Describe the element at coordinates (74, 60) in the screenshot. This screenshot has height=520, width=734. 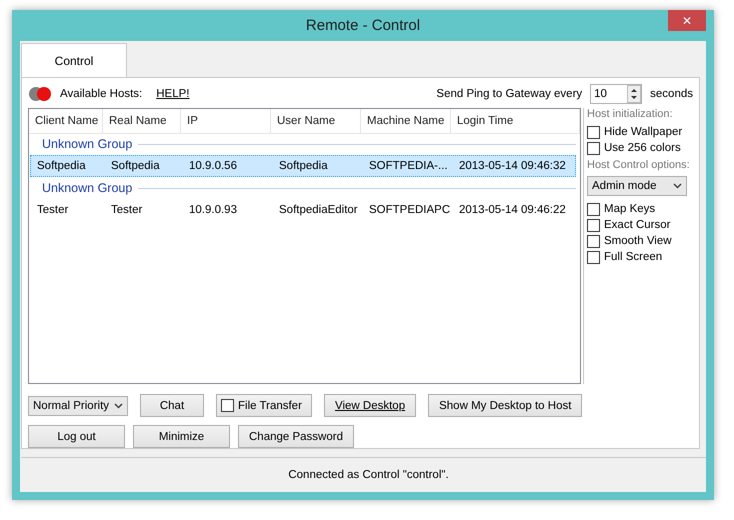
I see `tab: Control` at that location.